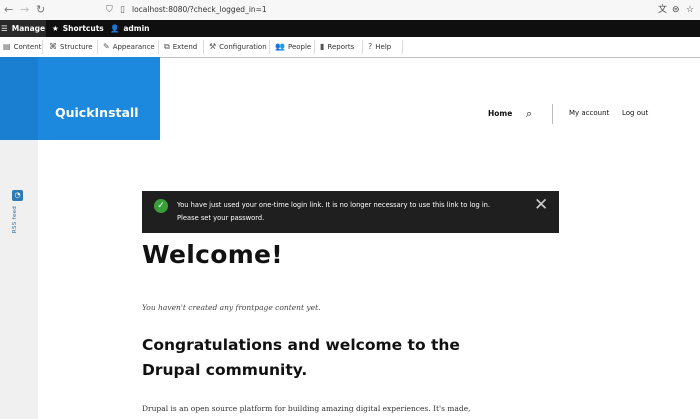 This screenshot has height=419, width=700. I want to click on admin-toolbar: ☰ Manage ★ Shortcuts 👤 admin, so click(350, 28).